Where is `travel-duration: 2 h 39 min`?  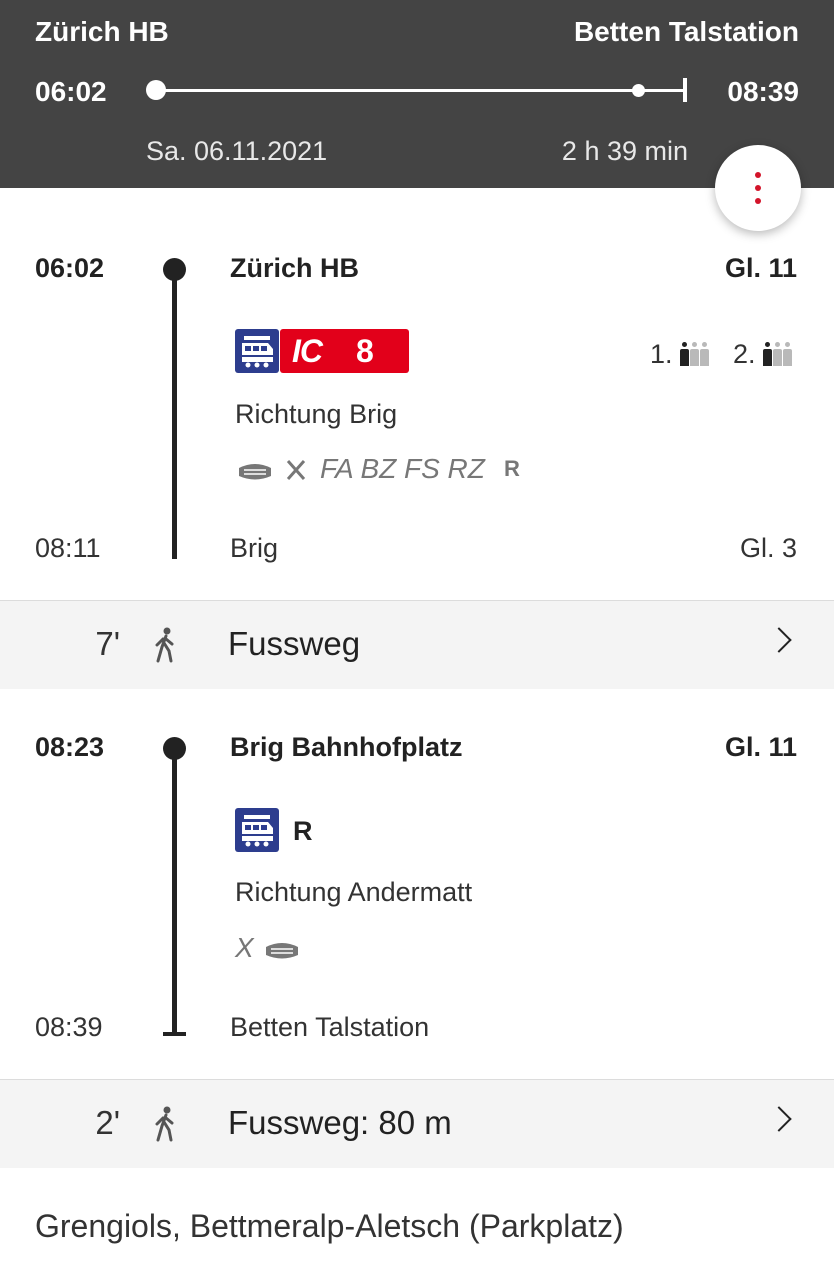 travel-duration: 2 h 39 min is located at coordinates (624, 151).